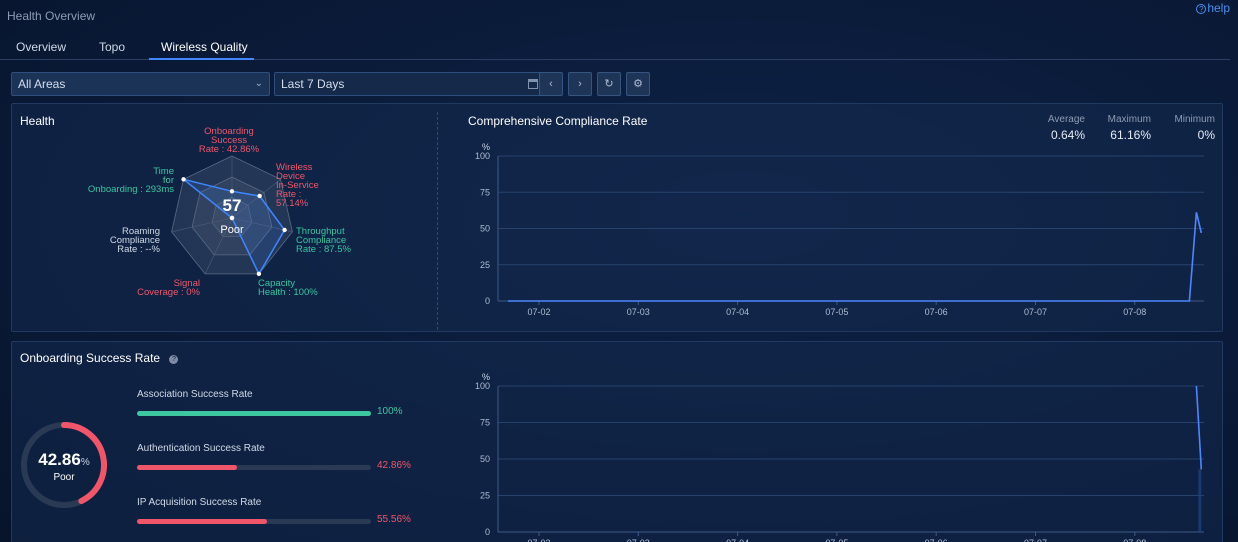 This screenshot has width=1238, height=542. Describe the element at coordinates (533, 84) in the screenshot. I see `calendar-icon` at that location.